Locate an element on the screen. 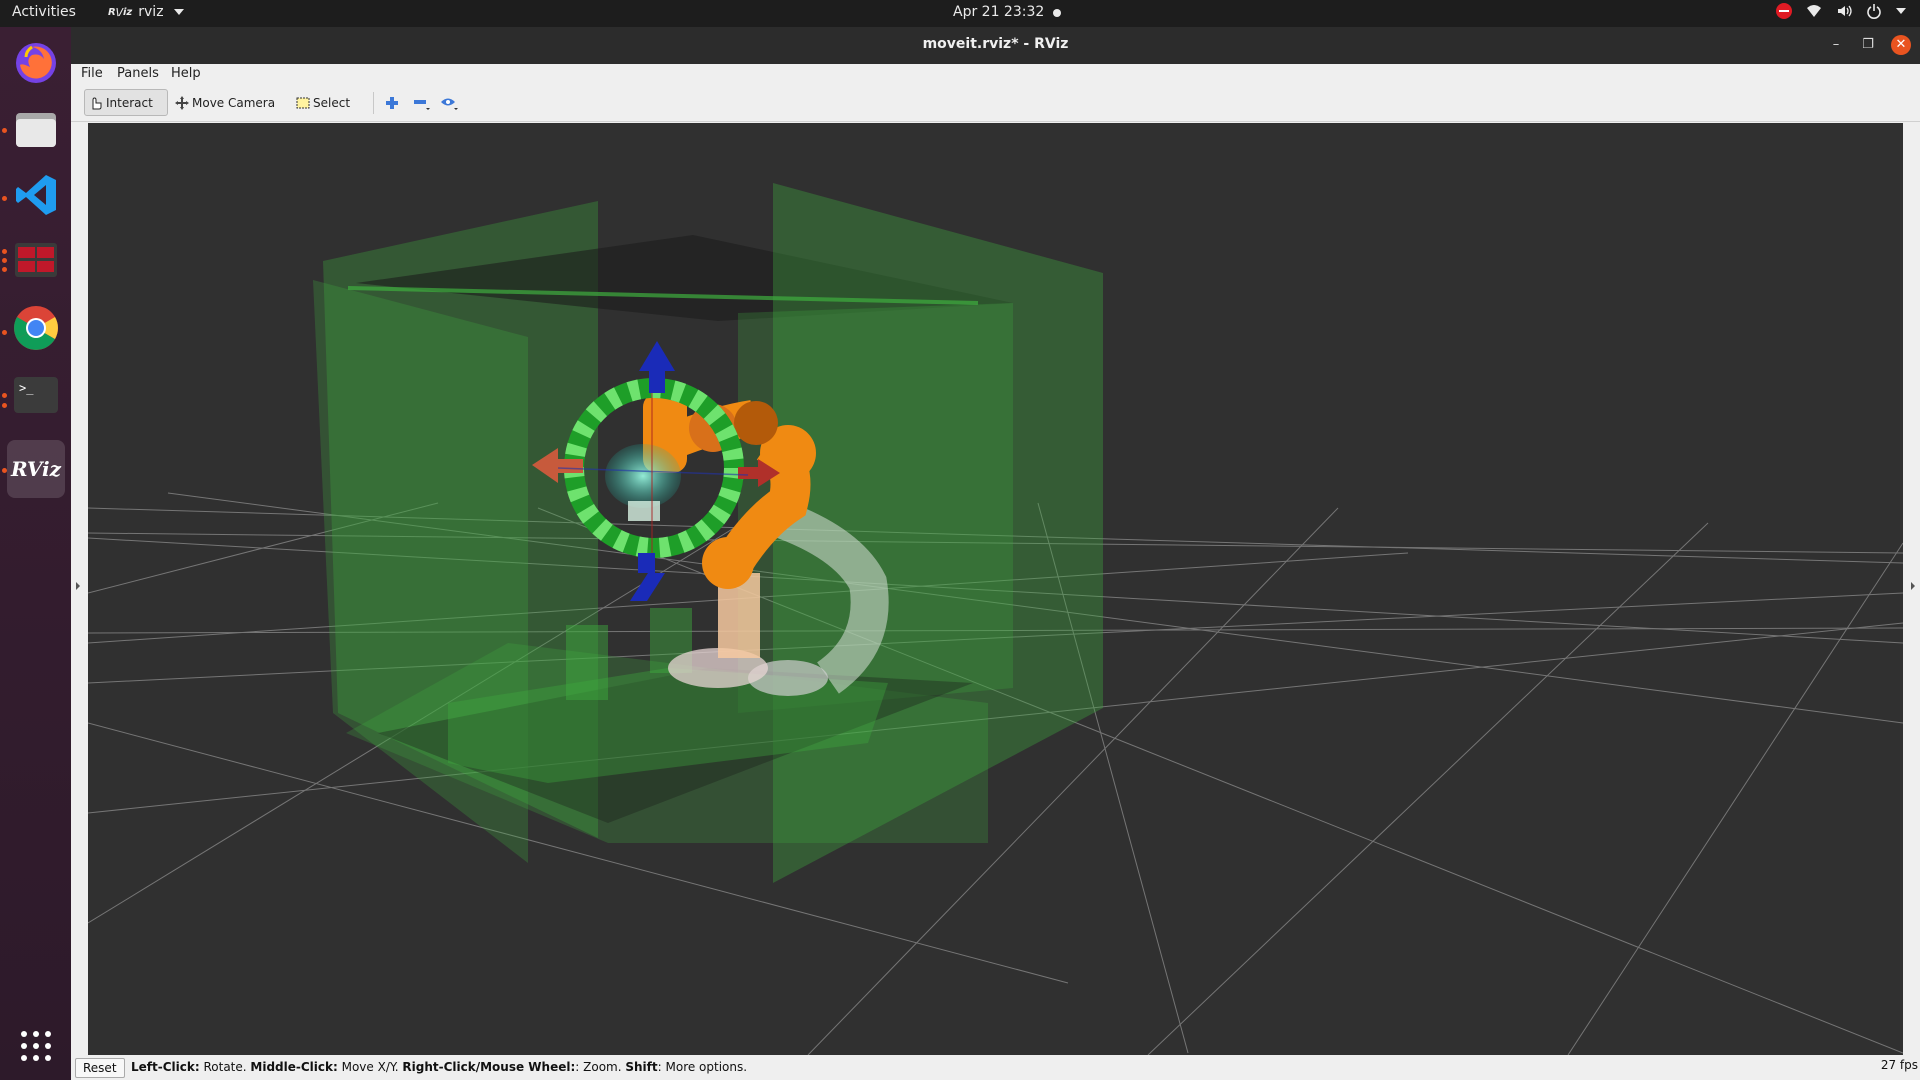  dock: >_ RViz is located at coordinates (35, 553).